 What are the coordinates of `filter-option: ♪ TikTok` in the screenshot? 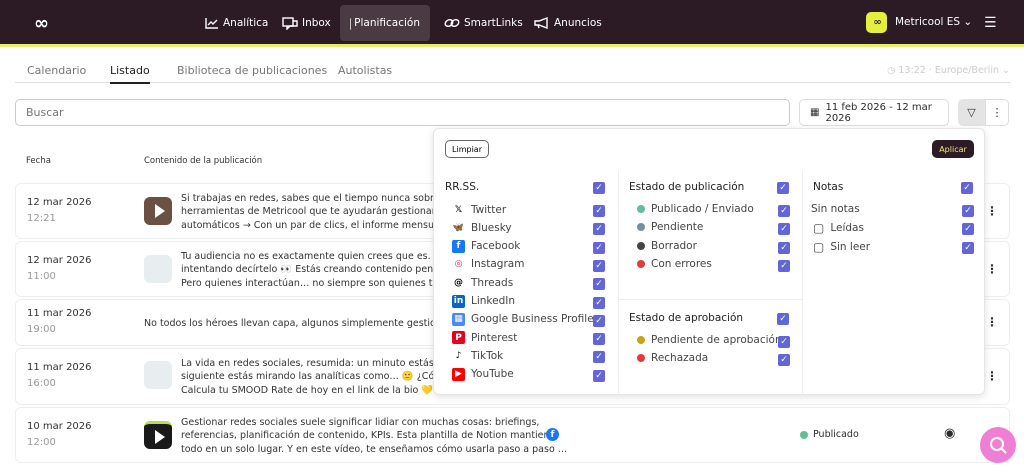 It's located at (478, 355).